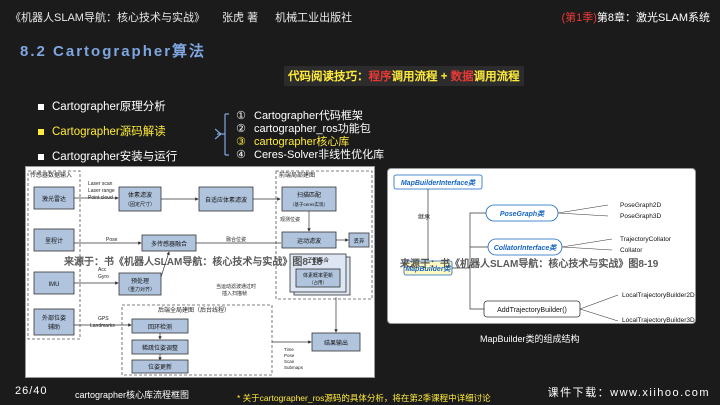 The width and height of the screenshot is (720, 405). Describe the element at coordinates (640, 205) in the screenshot. I see `svg-text: PoseGraph2D` at that location.